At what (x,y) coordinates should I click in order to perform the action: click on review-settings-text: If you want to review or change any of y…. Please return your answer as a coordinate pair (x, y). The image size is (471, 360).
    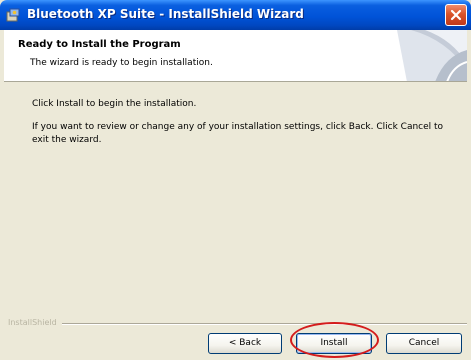
    Looking at the image, I should click on (238, 133).